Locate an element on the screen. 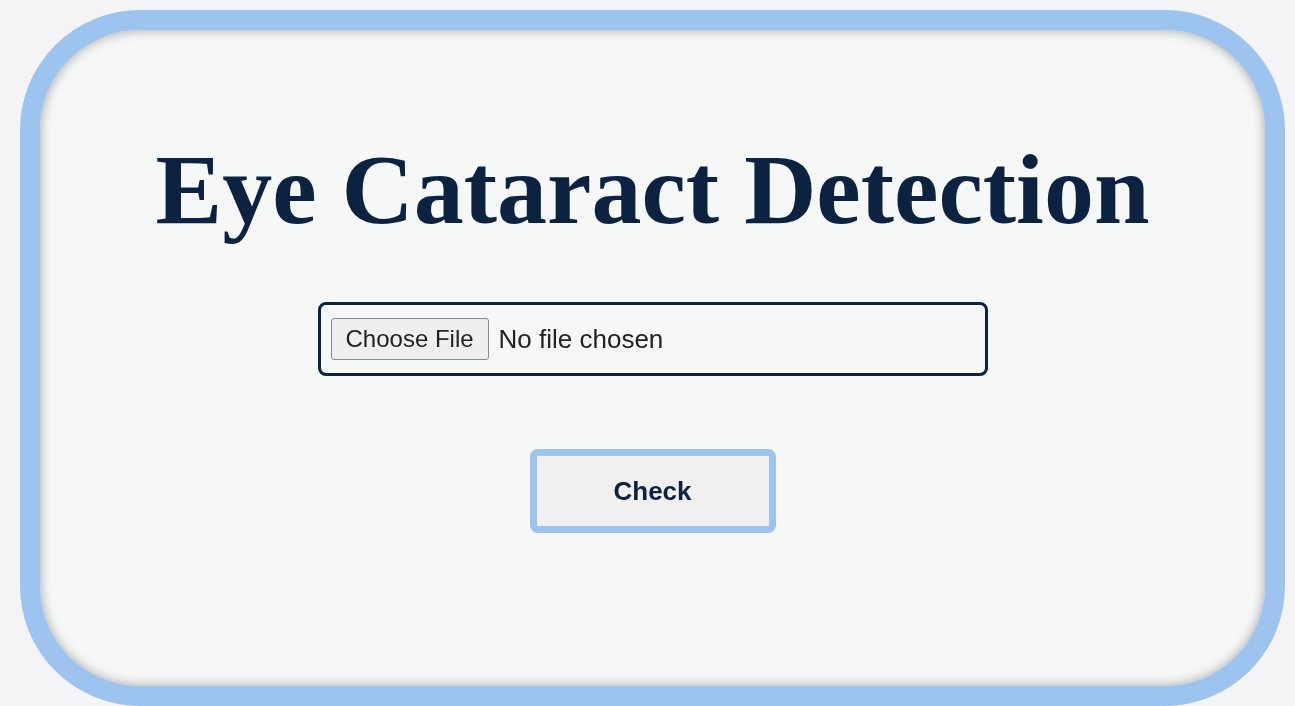 The height and width of the screenshot is (706, 1295). choose-file-button: Choose File is located at coordinates (409, 339).